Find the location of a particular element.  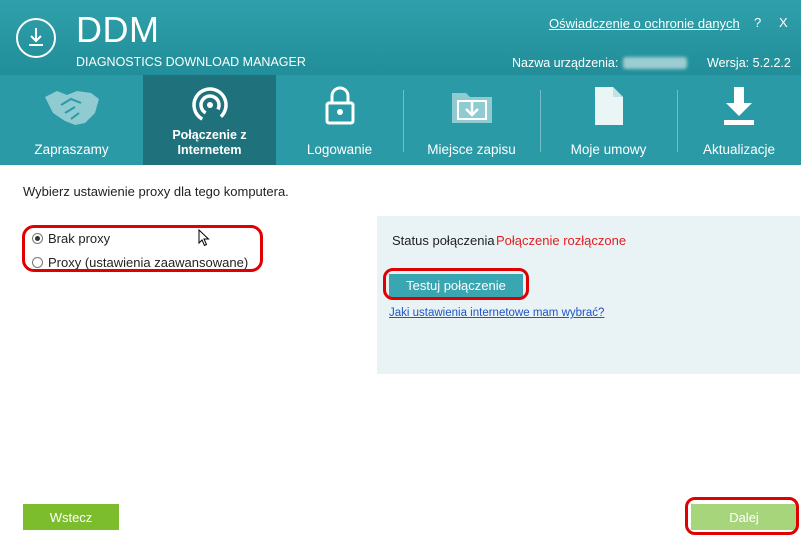

close-button: X is located at coordinates (783, 22).